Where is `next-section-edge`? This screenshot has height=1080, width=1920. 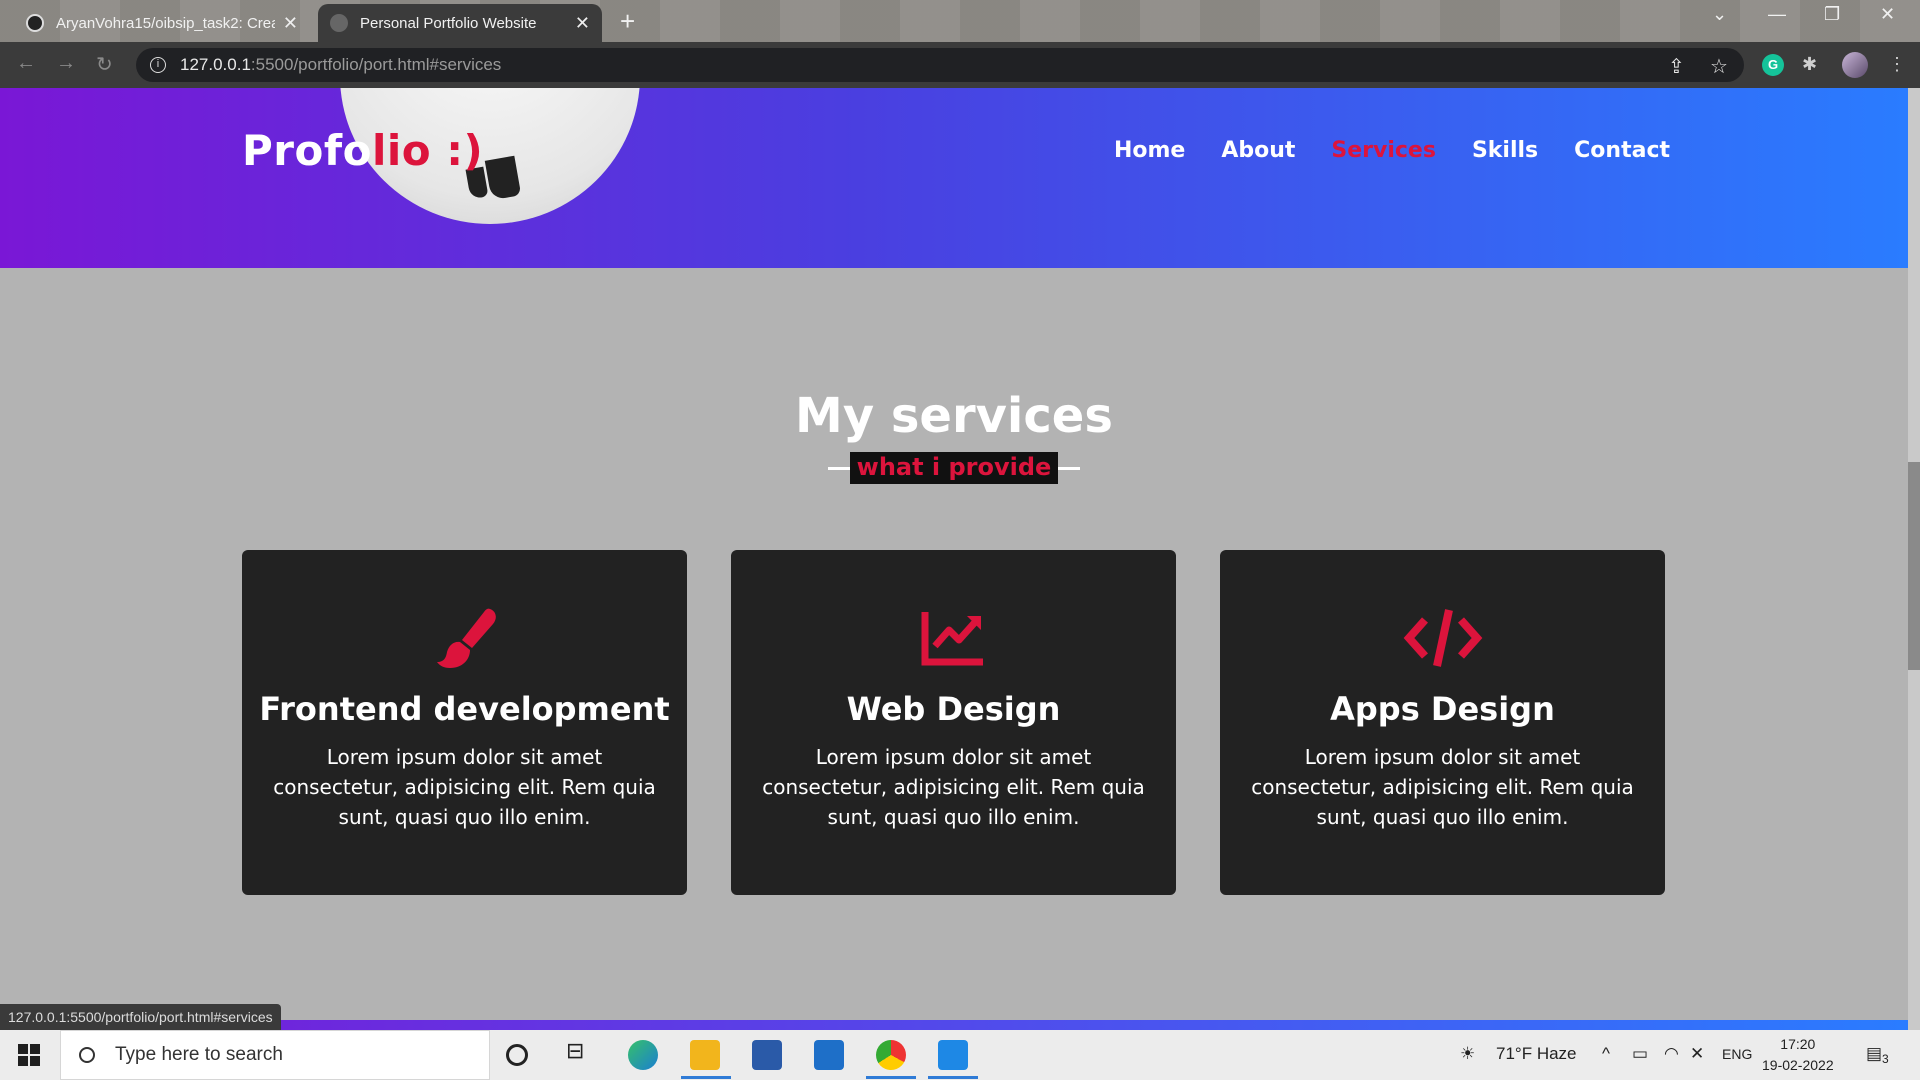 next-section-edge is located at coordinates (954, 1025).